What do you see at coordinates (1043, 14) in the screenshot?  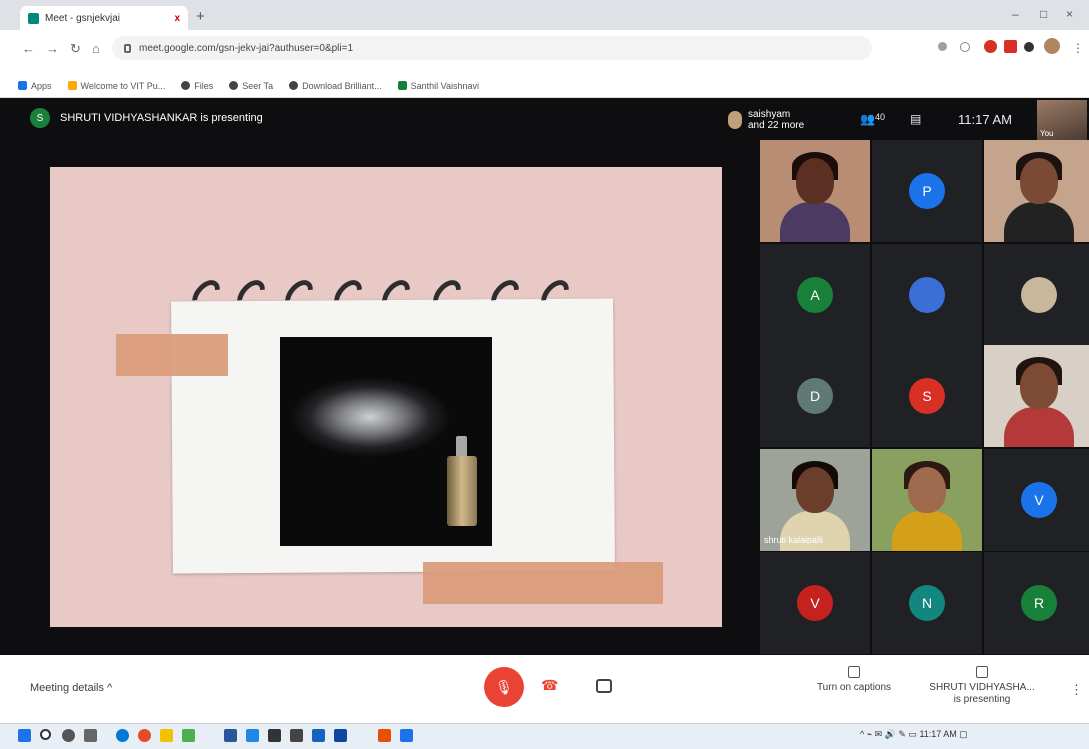 I see `maximize-button: □` at bounding box center [1043, 14].